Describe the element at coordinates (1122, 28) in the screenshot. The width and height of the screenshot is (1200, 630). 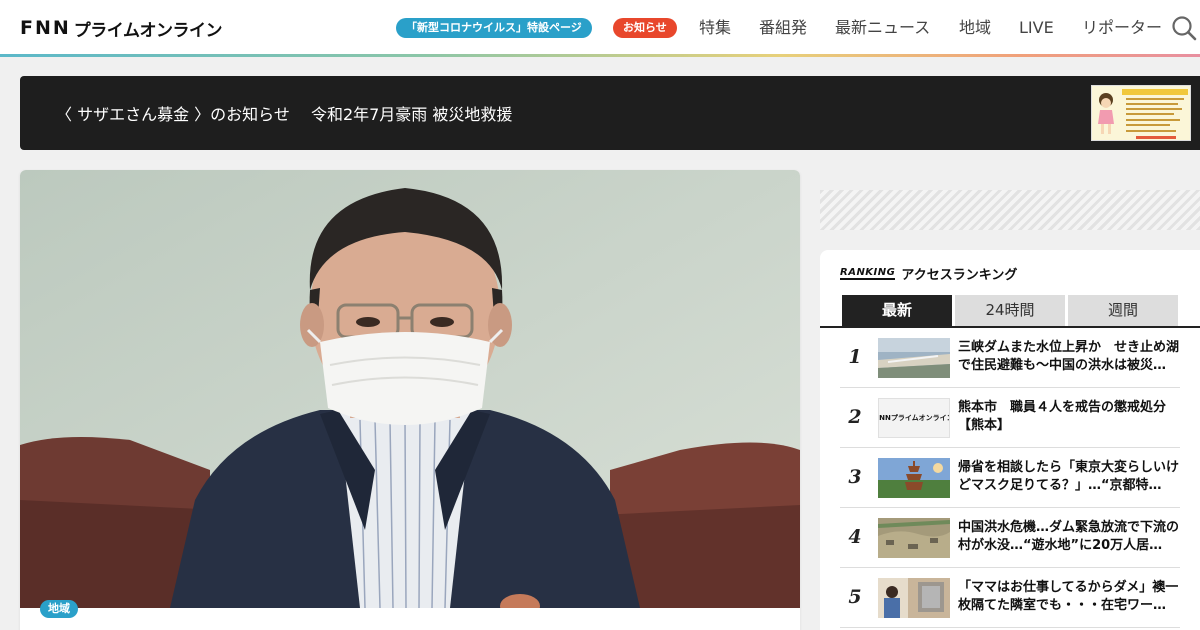
I see `nav-item-reporter: リポーター` at that location.